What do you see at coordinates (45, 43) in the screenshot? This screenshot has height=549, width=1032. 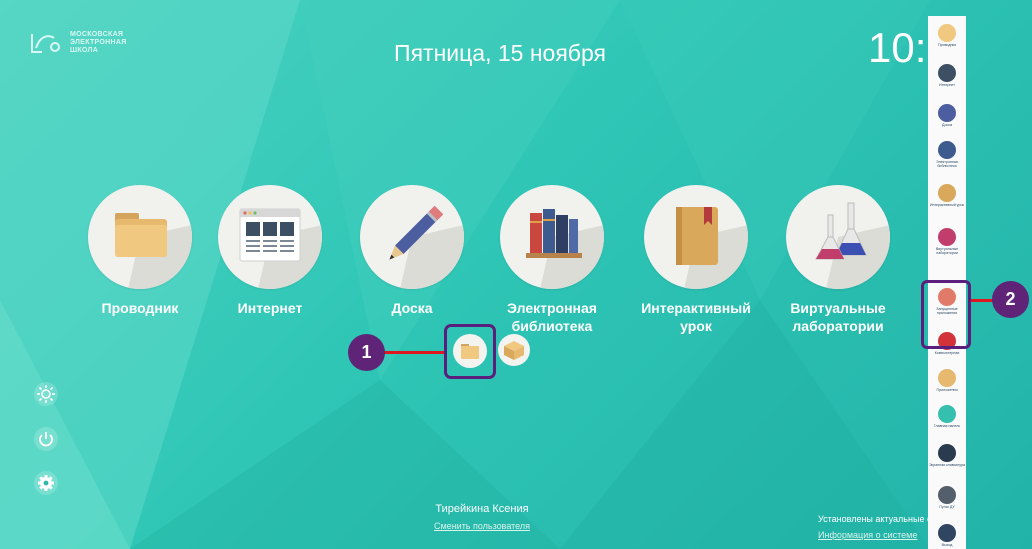 I see `school-logo-icon` at bounding box center [45, 43].